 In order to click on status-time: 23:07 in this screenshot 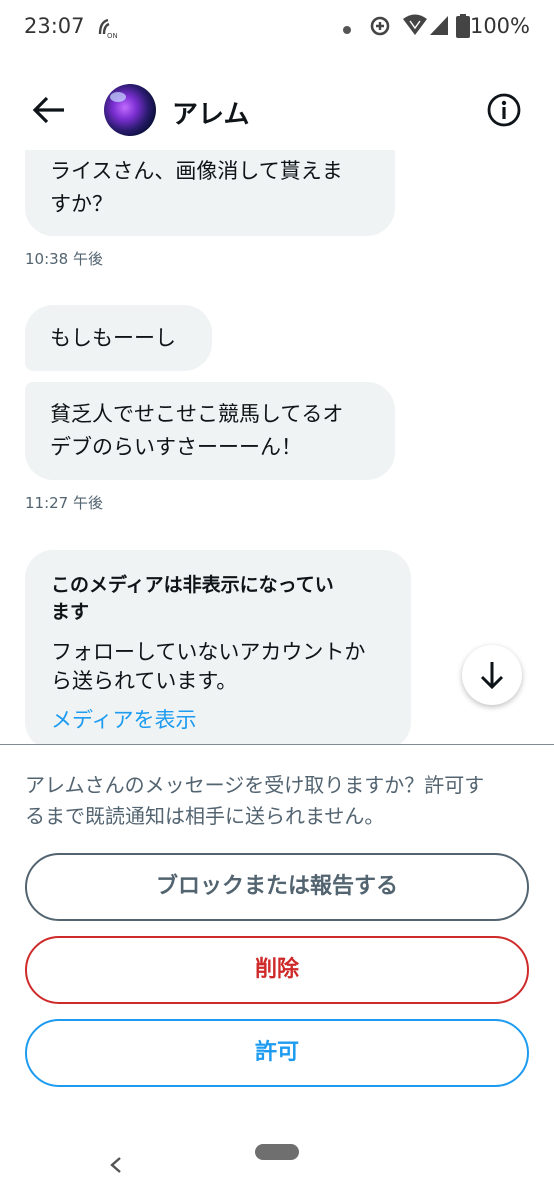, I will do `click(54, 26)`.